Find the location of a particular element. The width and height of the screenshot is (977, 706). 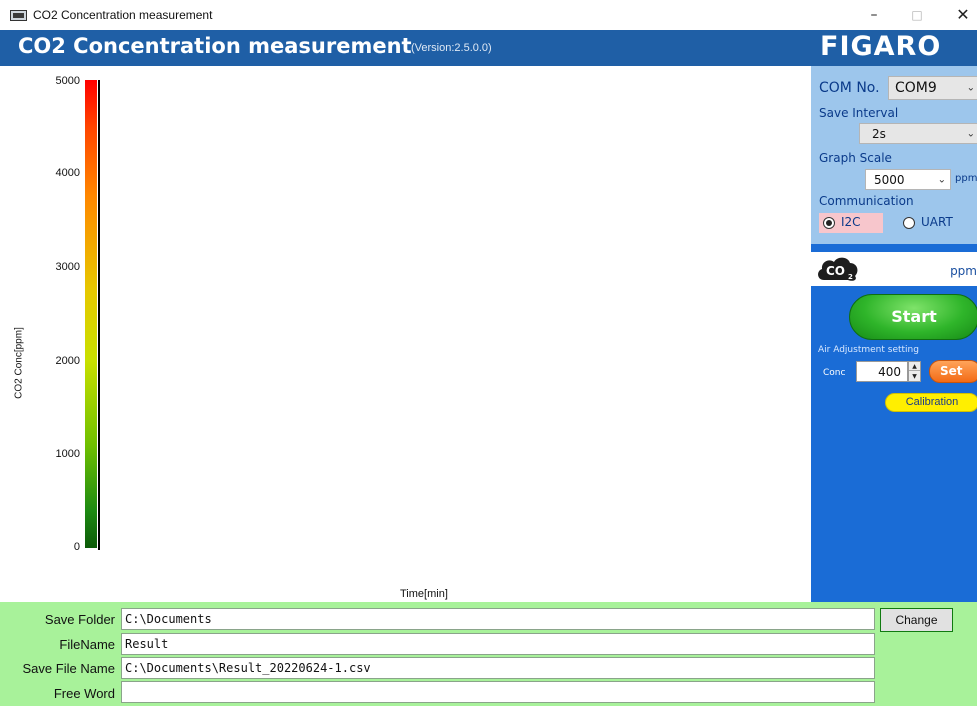

y-tick-label: 4000 is located at coordinates (67, 173).